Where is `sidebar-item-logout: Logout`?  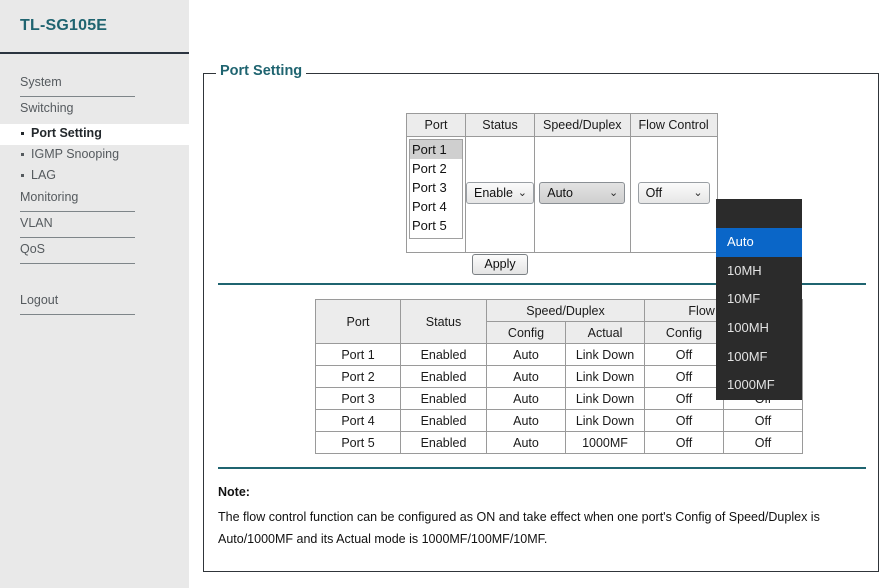 sidebar-item-logout: Logout is located at coordinates (94, 303).